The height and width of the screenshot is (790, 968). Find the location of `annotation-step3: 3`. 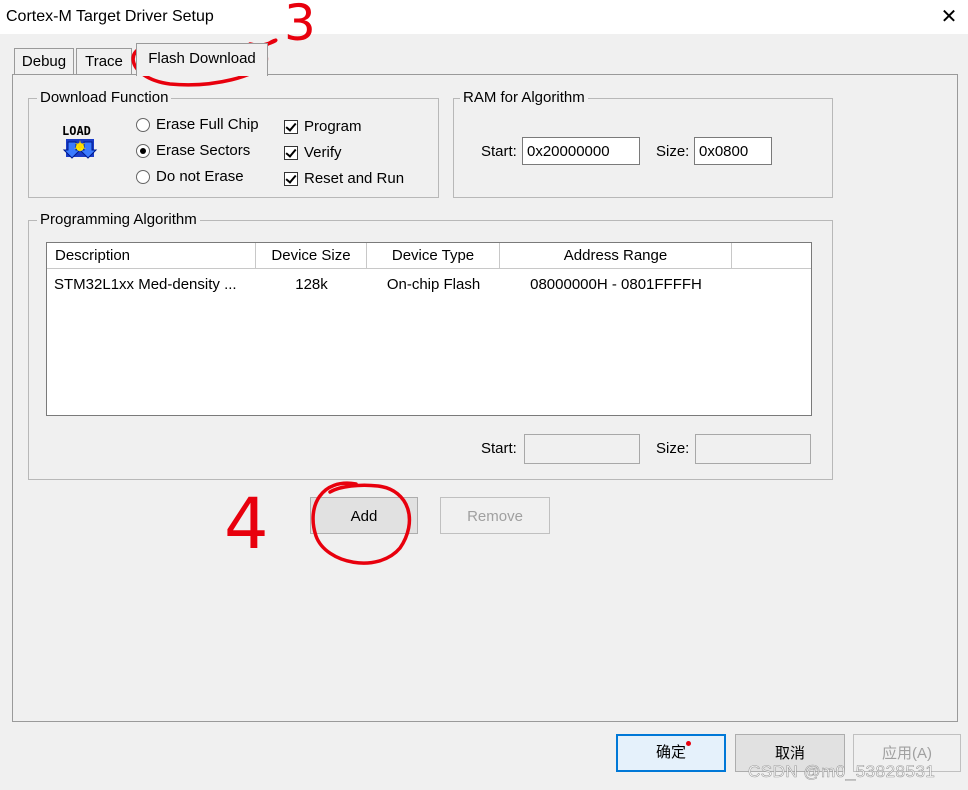

annotation-step3: 3 is located at coordinates (300, 26).